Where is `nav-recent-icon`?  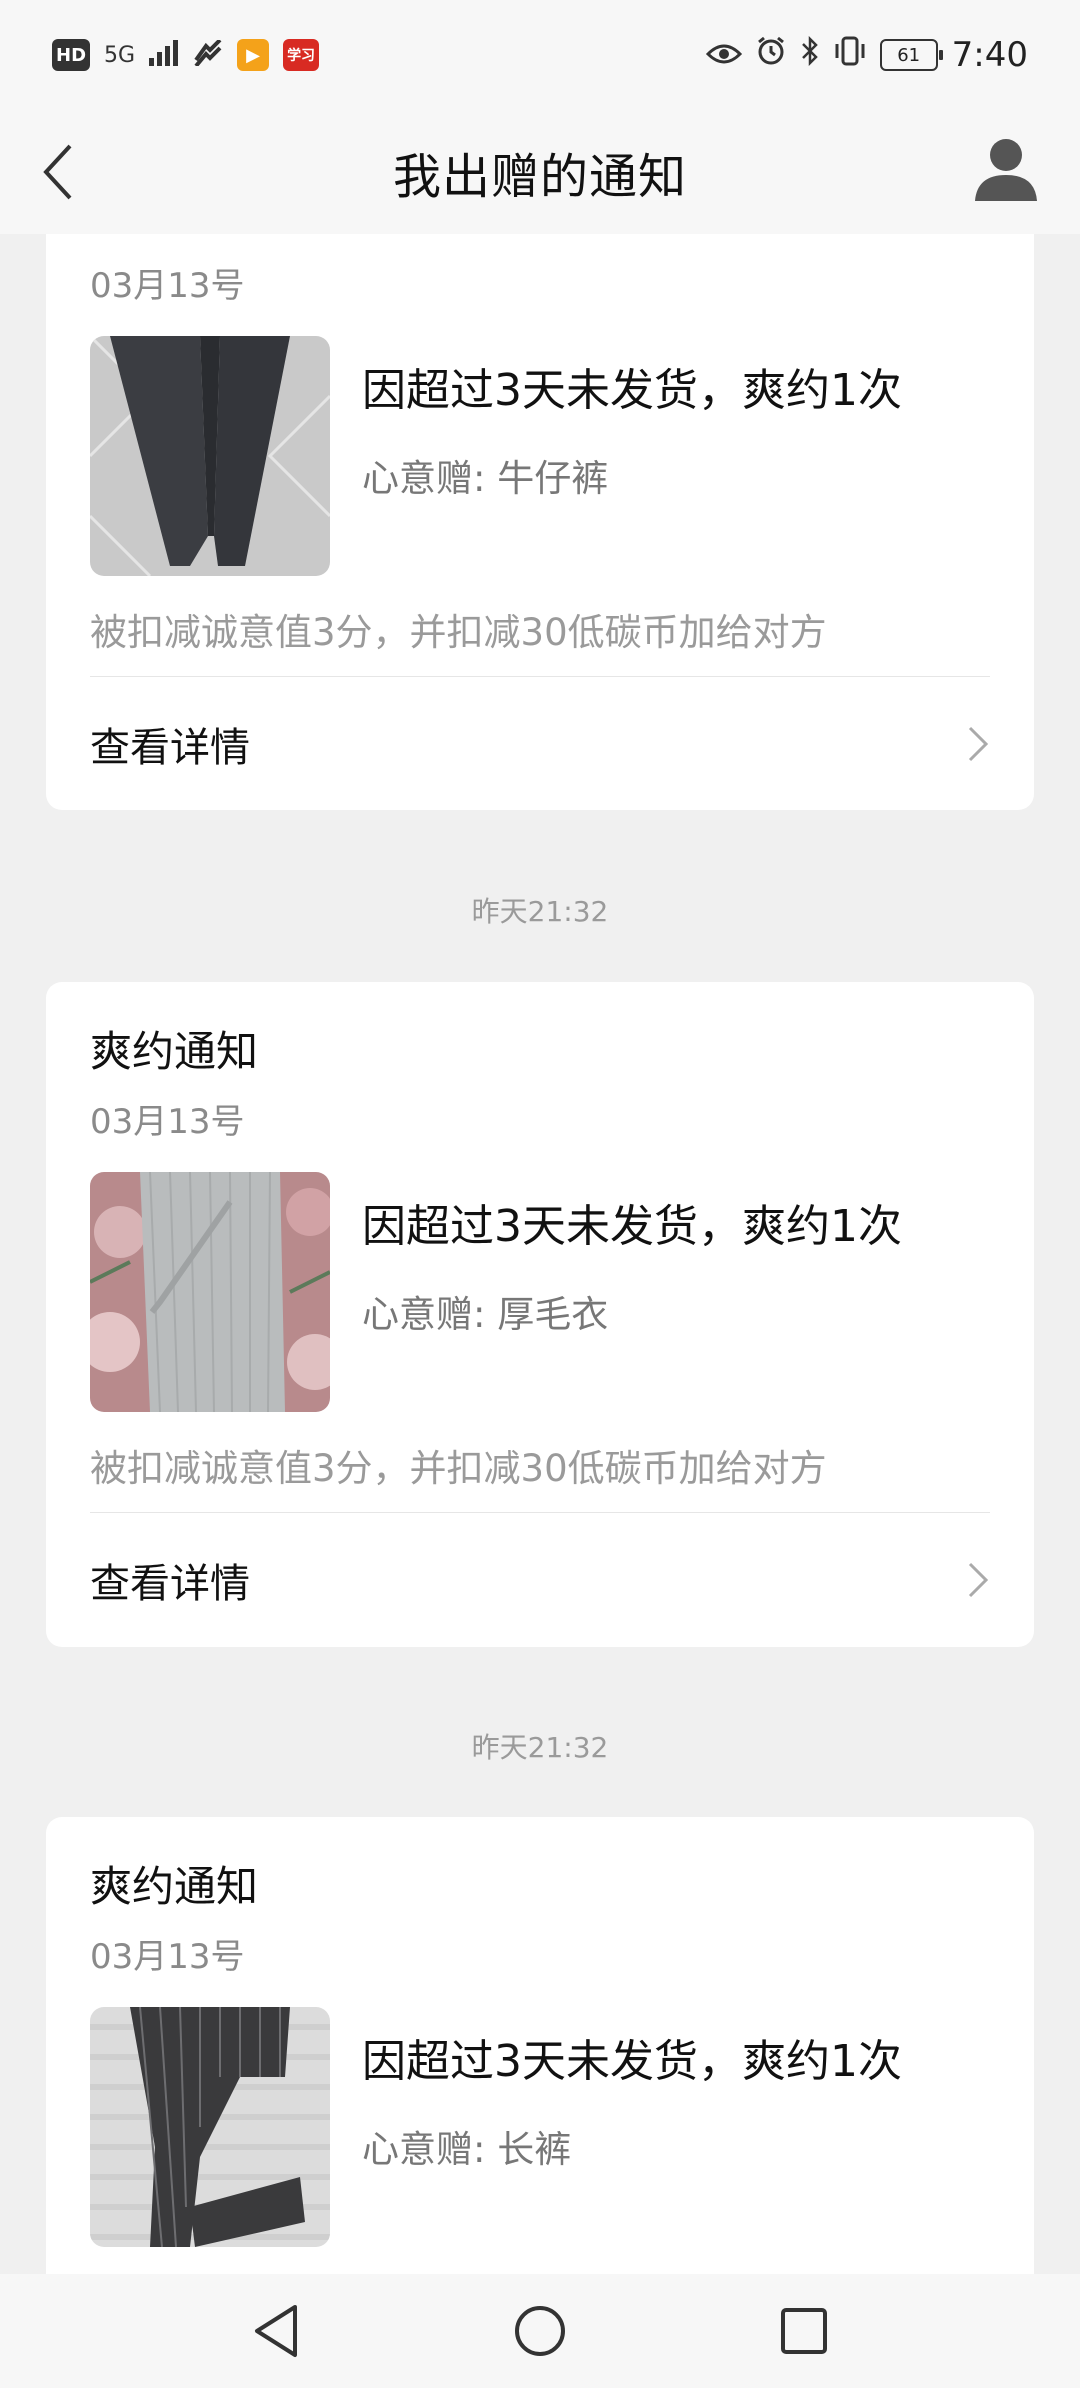 nav-recent-icon is located at coordinates (804, 2331).